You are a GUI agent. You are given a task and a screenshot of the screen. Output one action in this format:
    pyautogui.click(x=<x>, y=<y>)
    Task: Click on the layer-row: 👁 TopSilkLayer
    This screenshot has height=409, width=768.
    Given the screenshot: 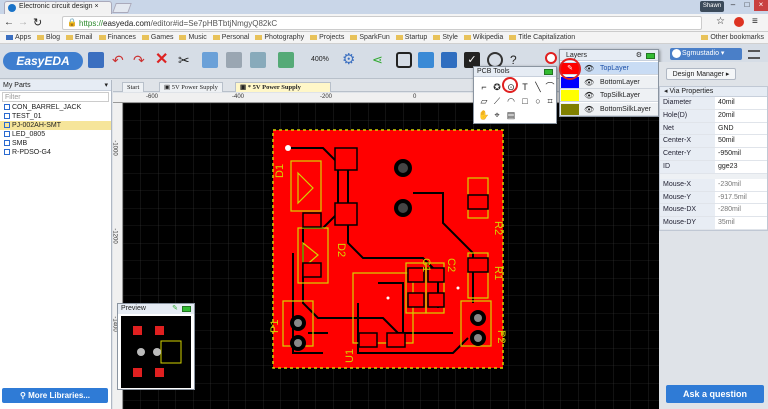 What is the action you would take?
    pyautogui.click(x=609, y=95)
    